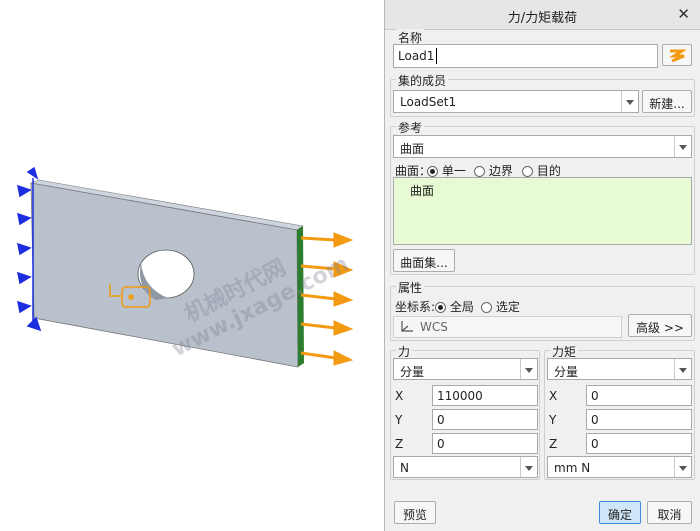 This screenshot has width=700, height=531. What do you see at coordinates (410, 287) in the screenshot?
I see `properties-section-label: 属性` at bounding box center [410, 287].